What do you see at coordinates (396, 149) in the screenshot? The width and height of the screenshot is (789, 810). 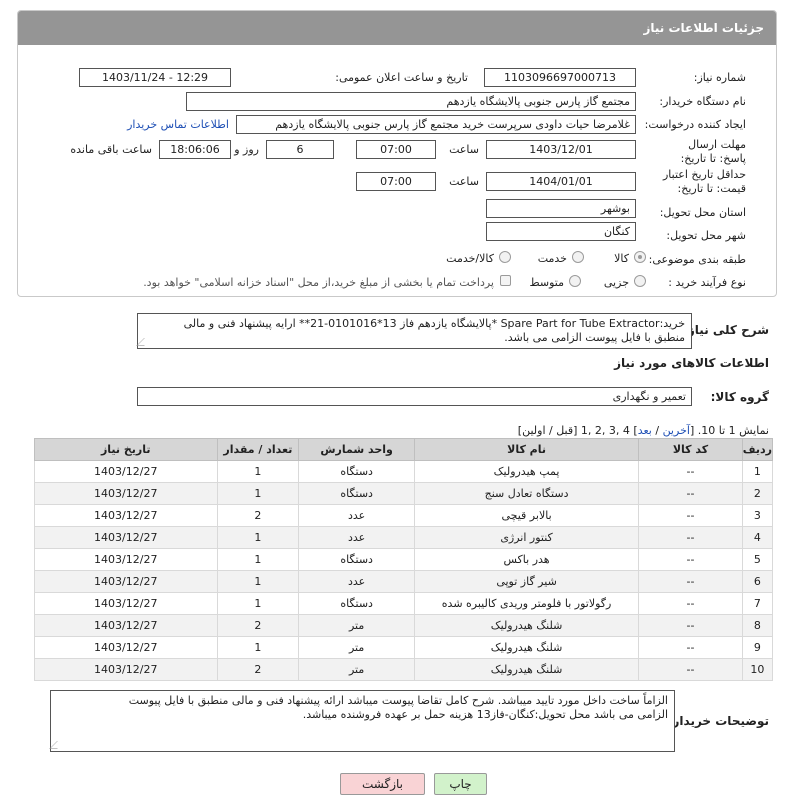 I see `reply-deadline-time: 07:00` at bounding box center [396, 149].